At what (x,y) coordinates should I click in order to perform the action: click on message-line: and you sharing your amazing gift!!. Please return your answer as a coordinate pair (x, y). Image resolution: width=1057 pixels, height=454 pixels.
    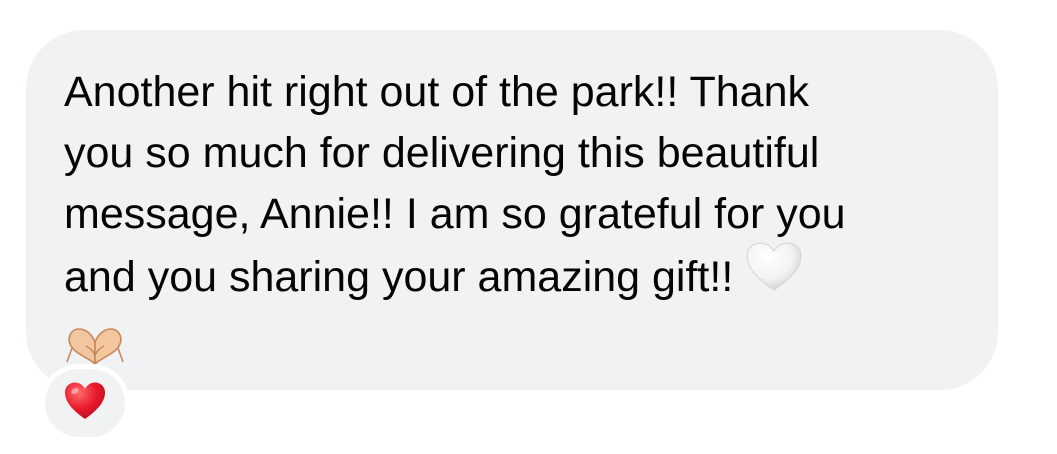
    Looking at the image, I should click on (399, 276).